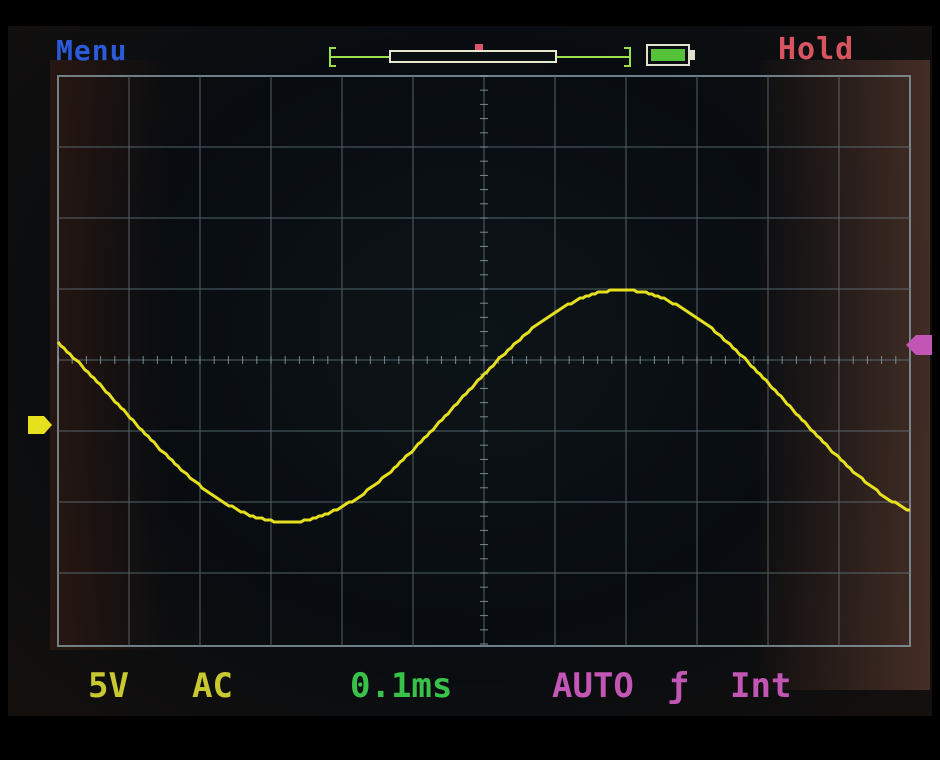  I want to click on trigger-edge-icon: ƒ, so click(678, 686).